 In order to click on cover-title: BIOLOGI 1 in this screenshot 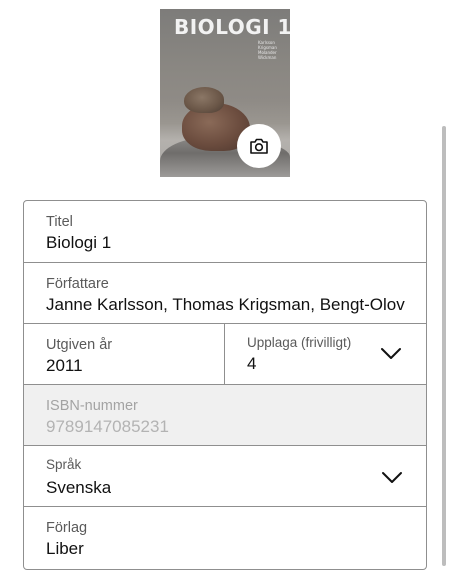, I will do `click(232, 27)`.